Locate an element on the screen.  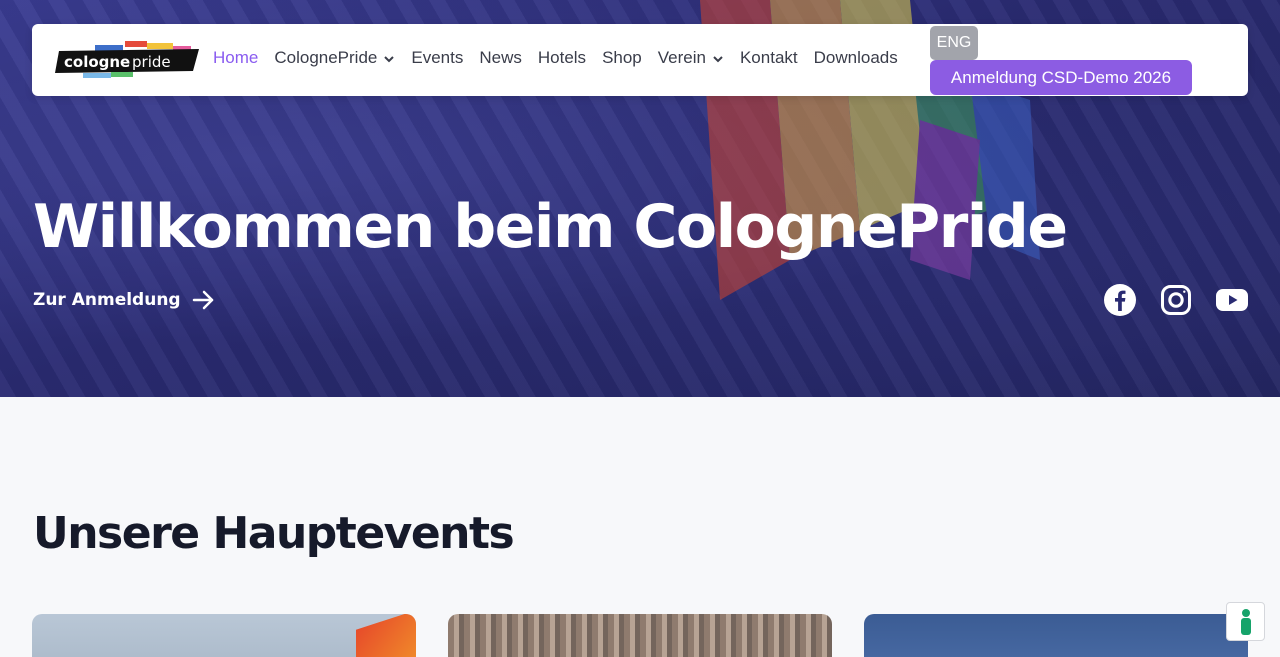
nav-home-label: Home is located at coordinates (236, 57).